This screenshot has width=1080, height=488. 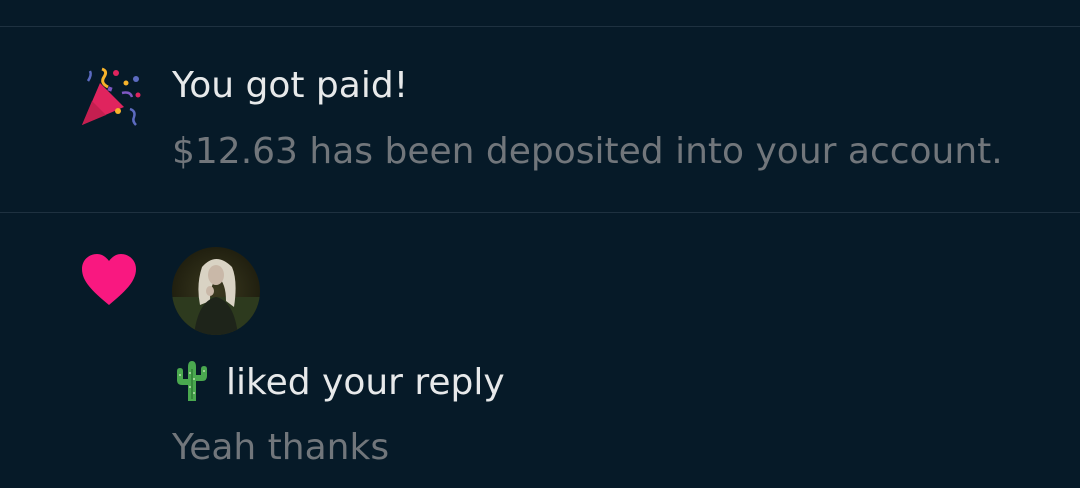 What do you see at coordinates (111, 98) in the screenshot?
I see `party-popper-icon` at bounding box center [111, 98].